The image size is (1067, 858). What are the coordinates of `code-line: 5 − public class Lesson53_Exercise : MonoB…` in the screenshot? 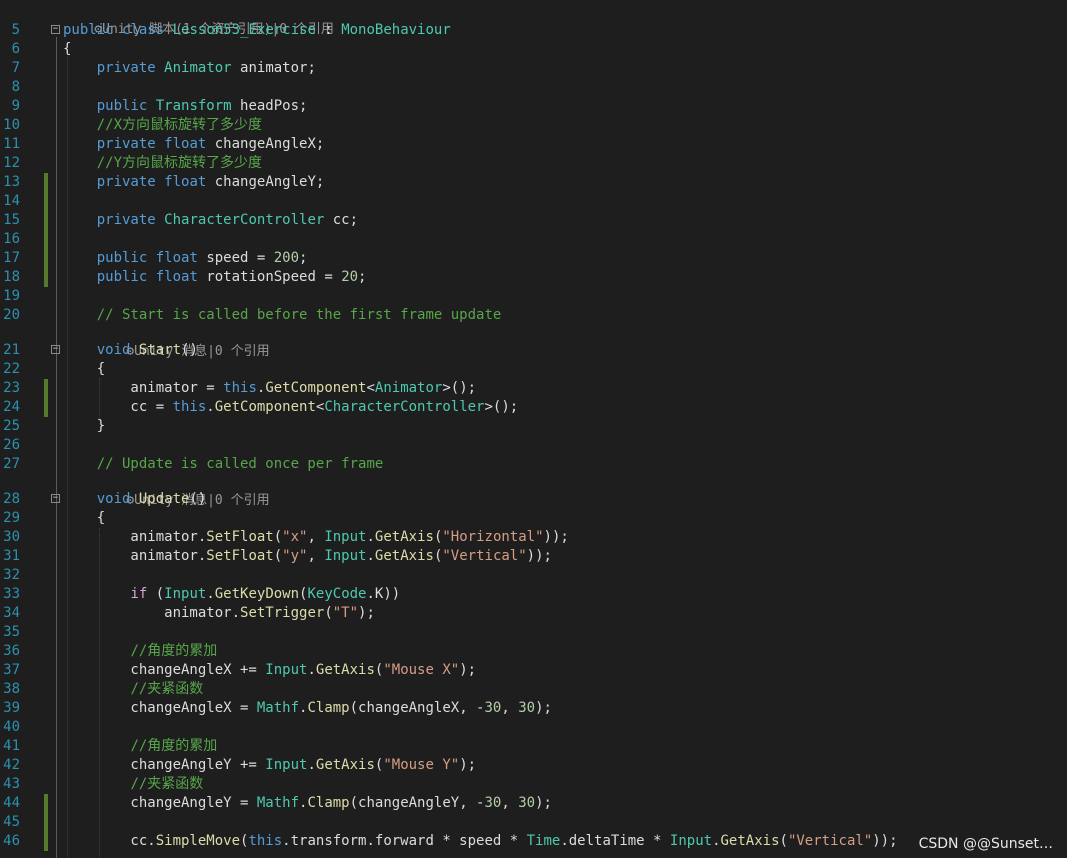 It's located at (533, 30).